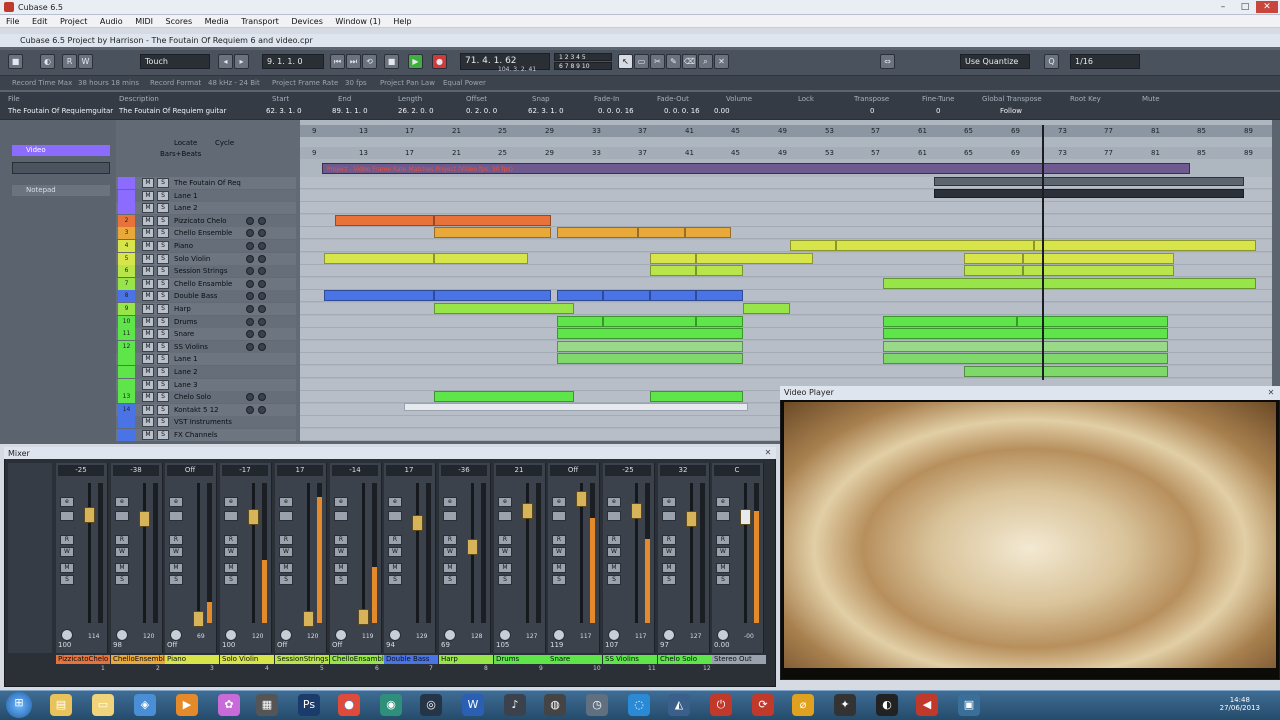  I want to click on record-button: ●, so click(439, 61).